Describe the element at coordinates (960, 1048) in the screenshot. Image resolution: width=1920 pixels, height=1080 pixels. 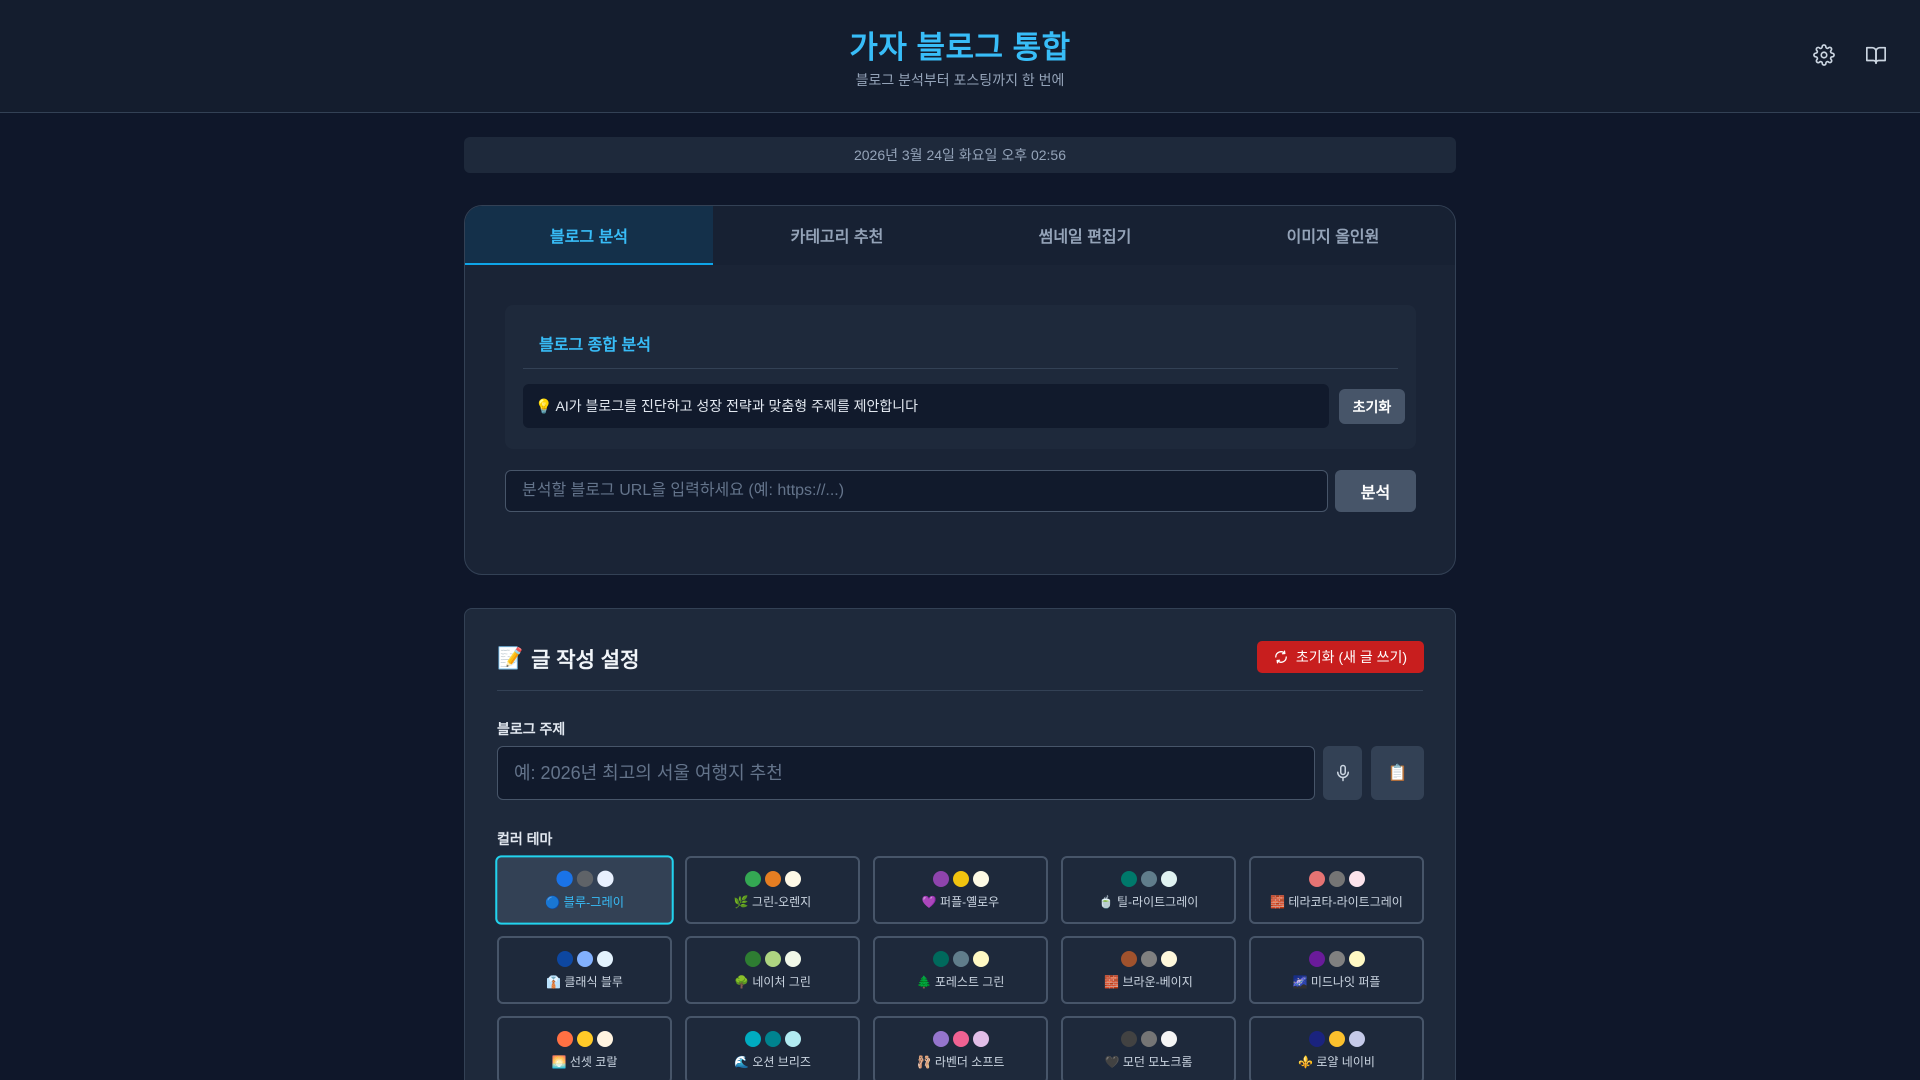
I see `theme-option: 🩰 라벤더 소프트` at that location.